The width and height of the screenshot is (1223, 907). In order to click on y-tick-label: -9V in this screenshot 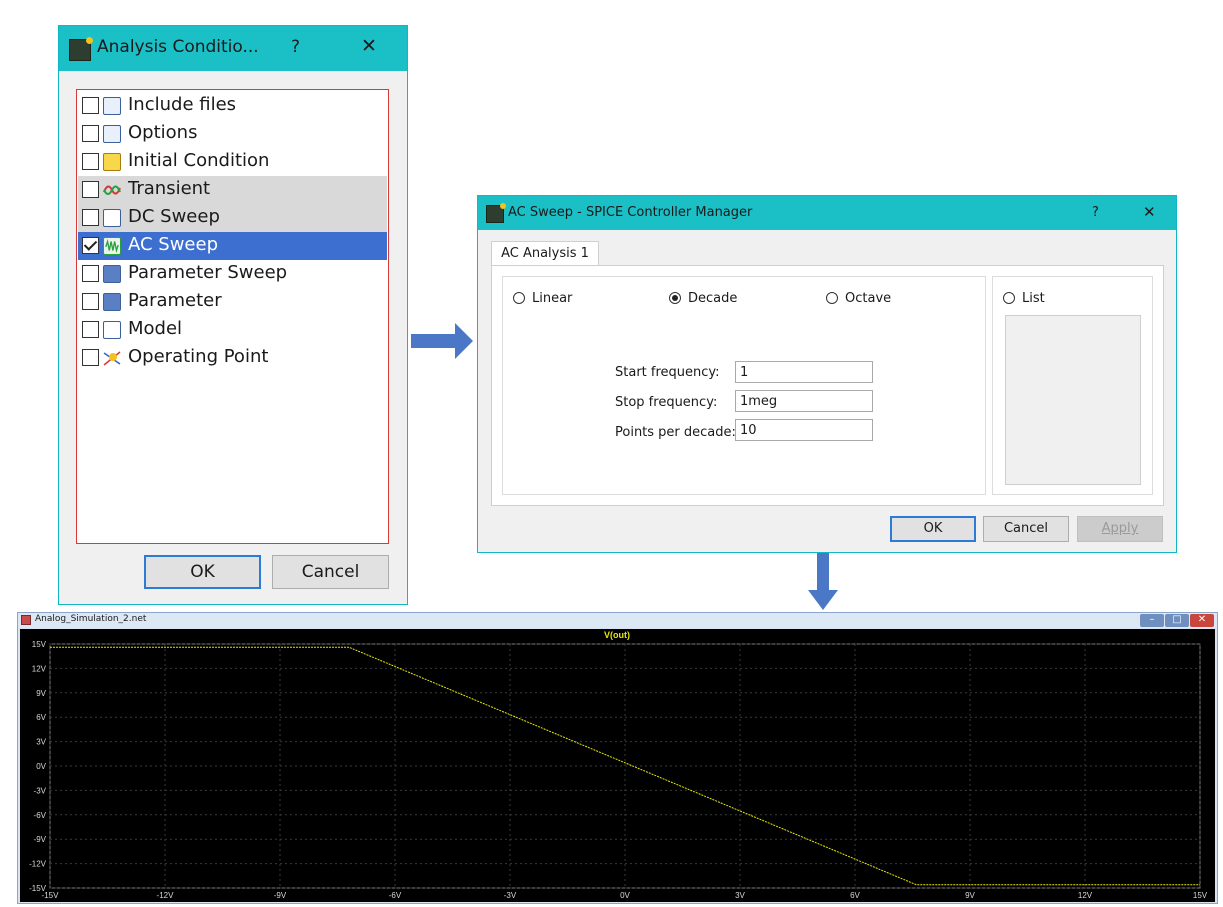, I will do `click(40, 839)`.